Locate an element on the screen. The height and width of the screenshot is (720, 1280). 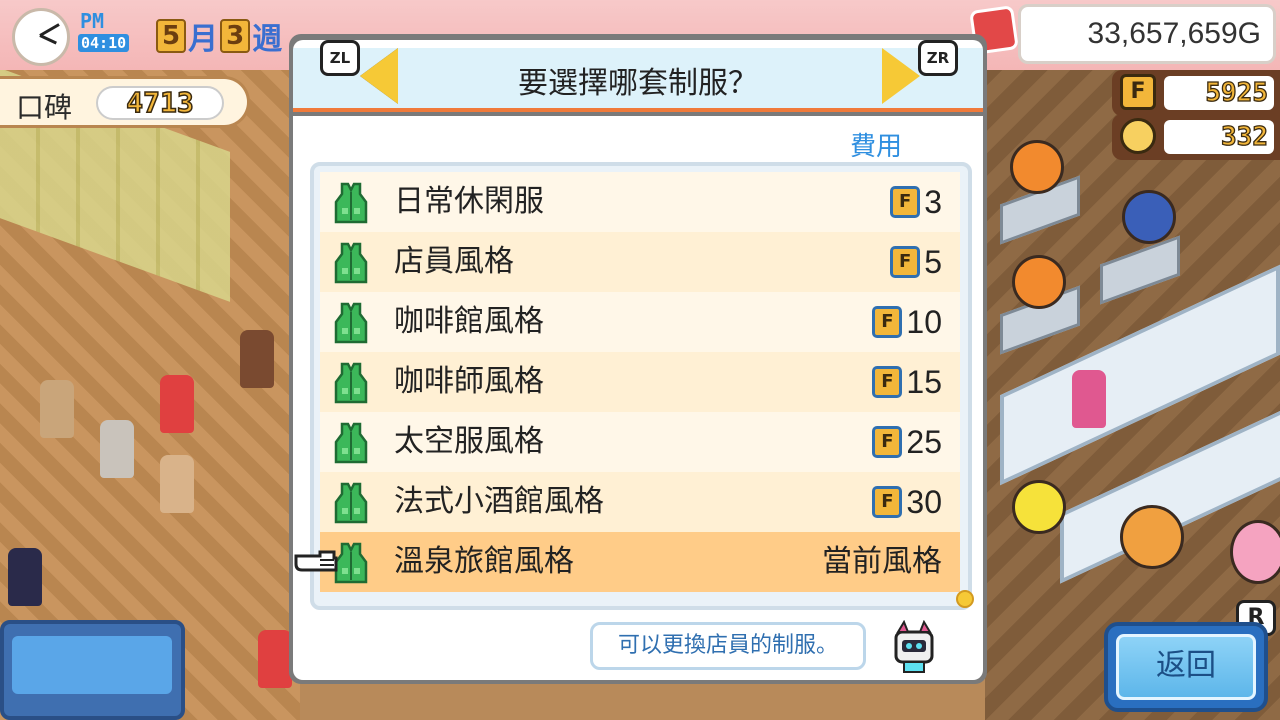
uniform-name: 咖啡館風格 is located at coordinates (469, 321).